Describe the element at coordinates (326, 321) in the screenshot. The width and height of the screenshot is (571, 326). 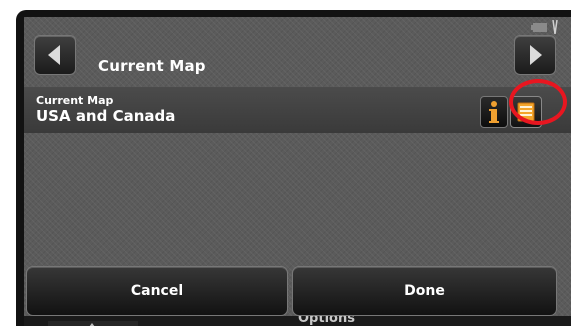
I see `options-label: Options` at that location.